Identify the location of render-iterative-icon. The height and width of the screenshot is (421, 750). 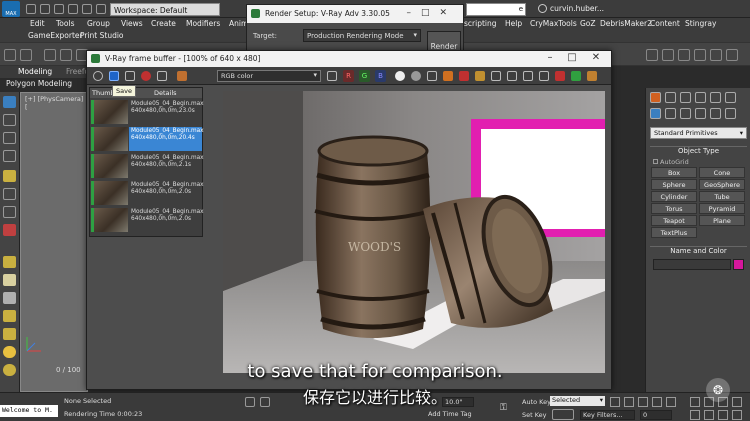
(700, 55).